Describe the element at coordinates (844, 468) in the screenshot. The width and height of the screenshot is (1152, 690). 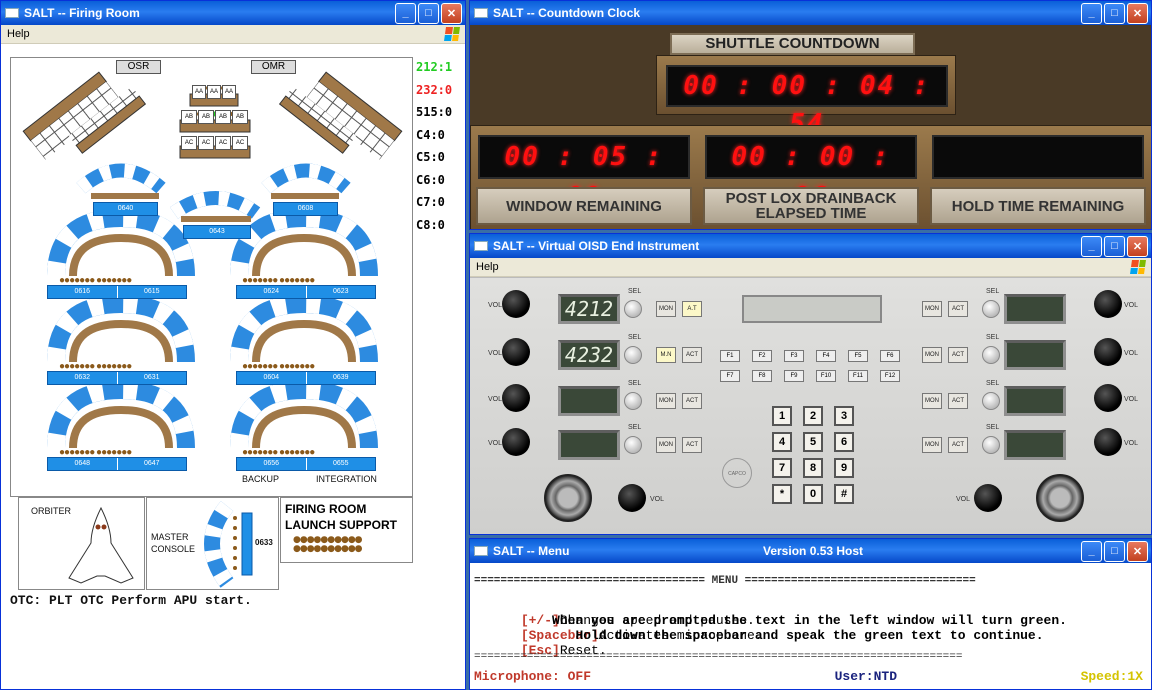
I see `numpad-key-9: 9` at that location.